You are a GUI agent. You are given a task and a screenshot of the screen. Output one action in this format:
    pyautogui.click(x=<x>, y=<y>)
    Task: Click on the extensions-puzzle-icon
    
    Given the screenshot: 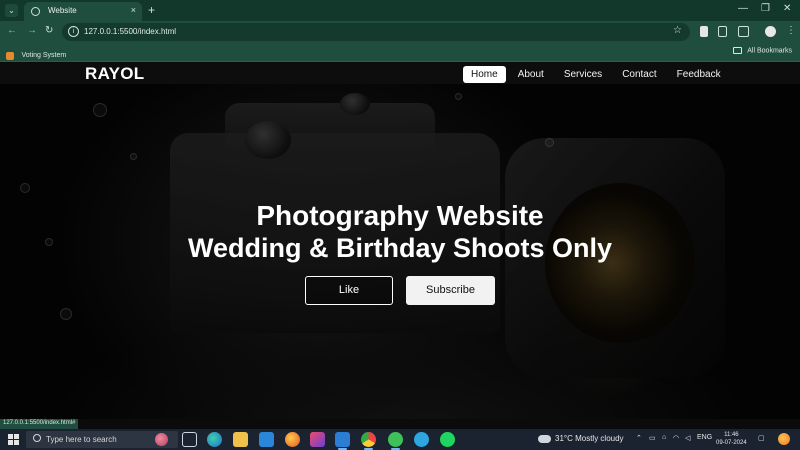 What is the action you would take?
    pyautogui.click(x=743, y=31)
    